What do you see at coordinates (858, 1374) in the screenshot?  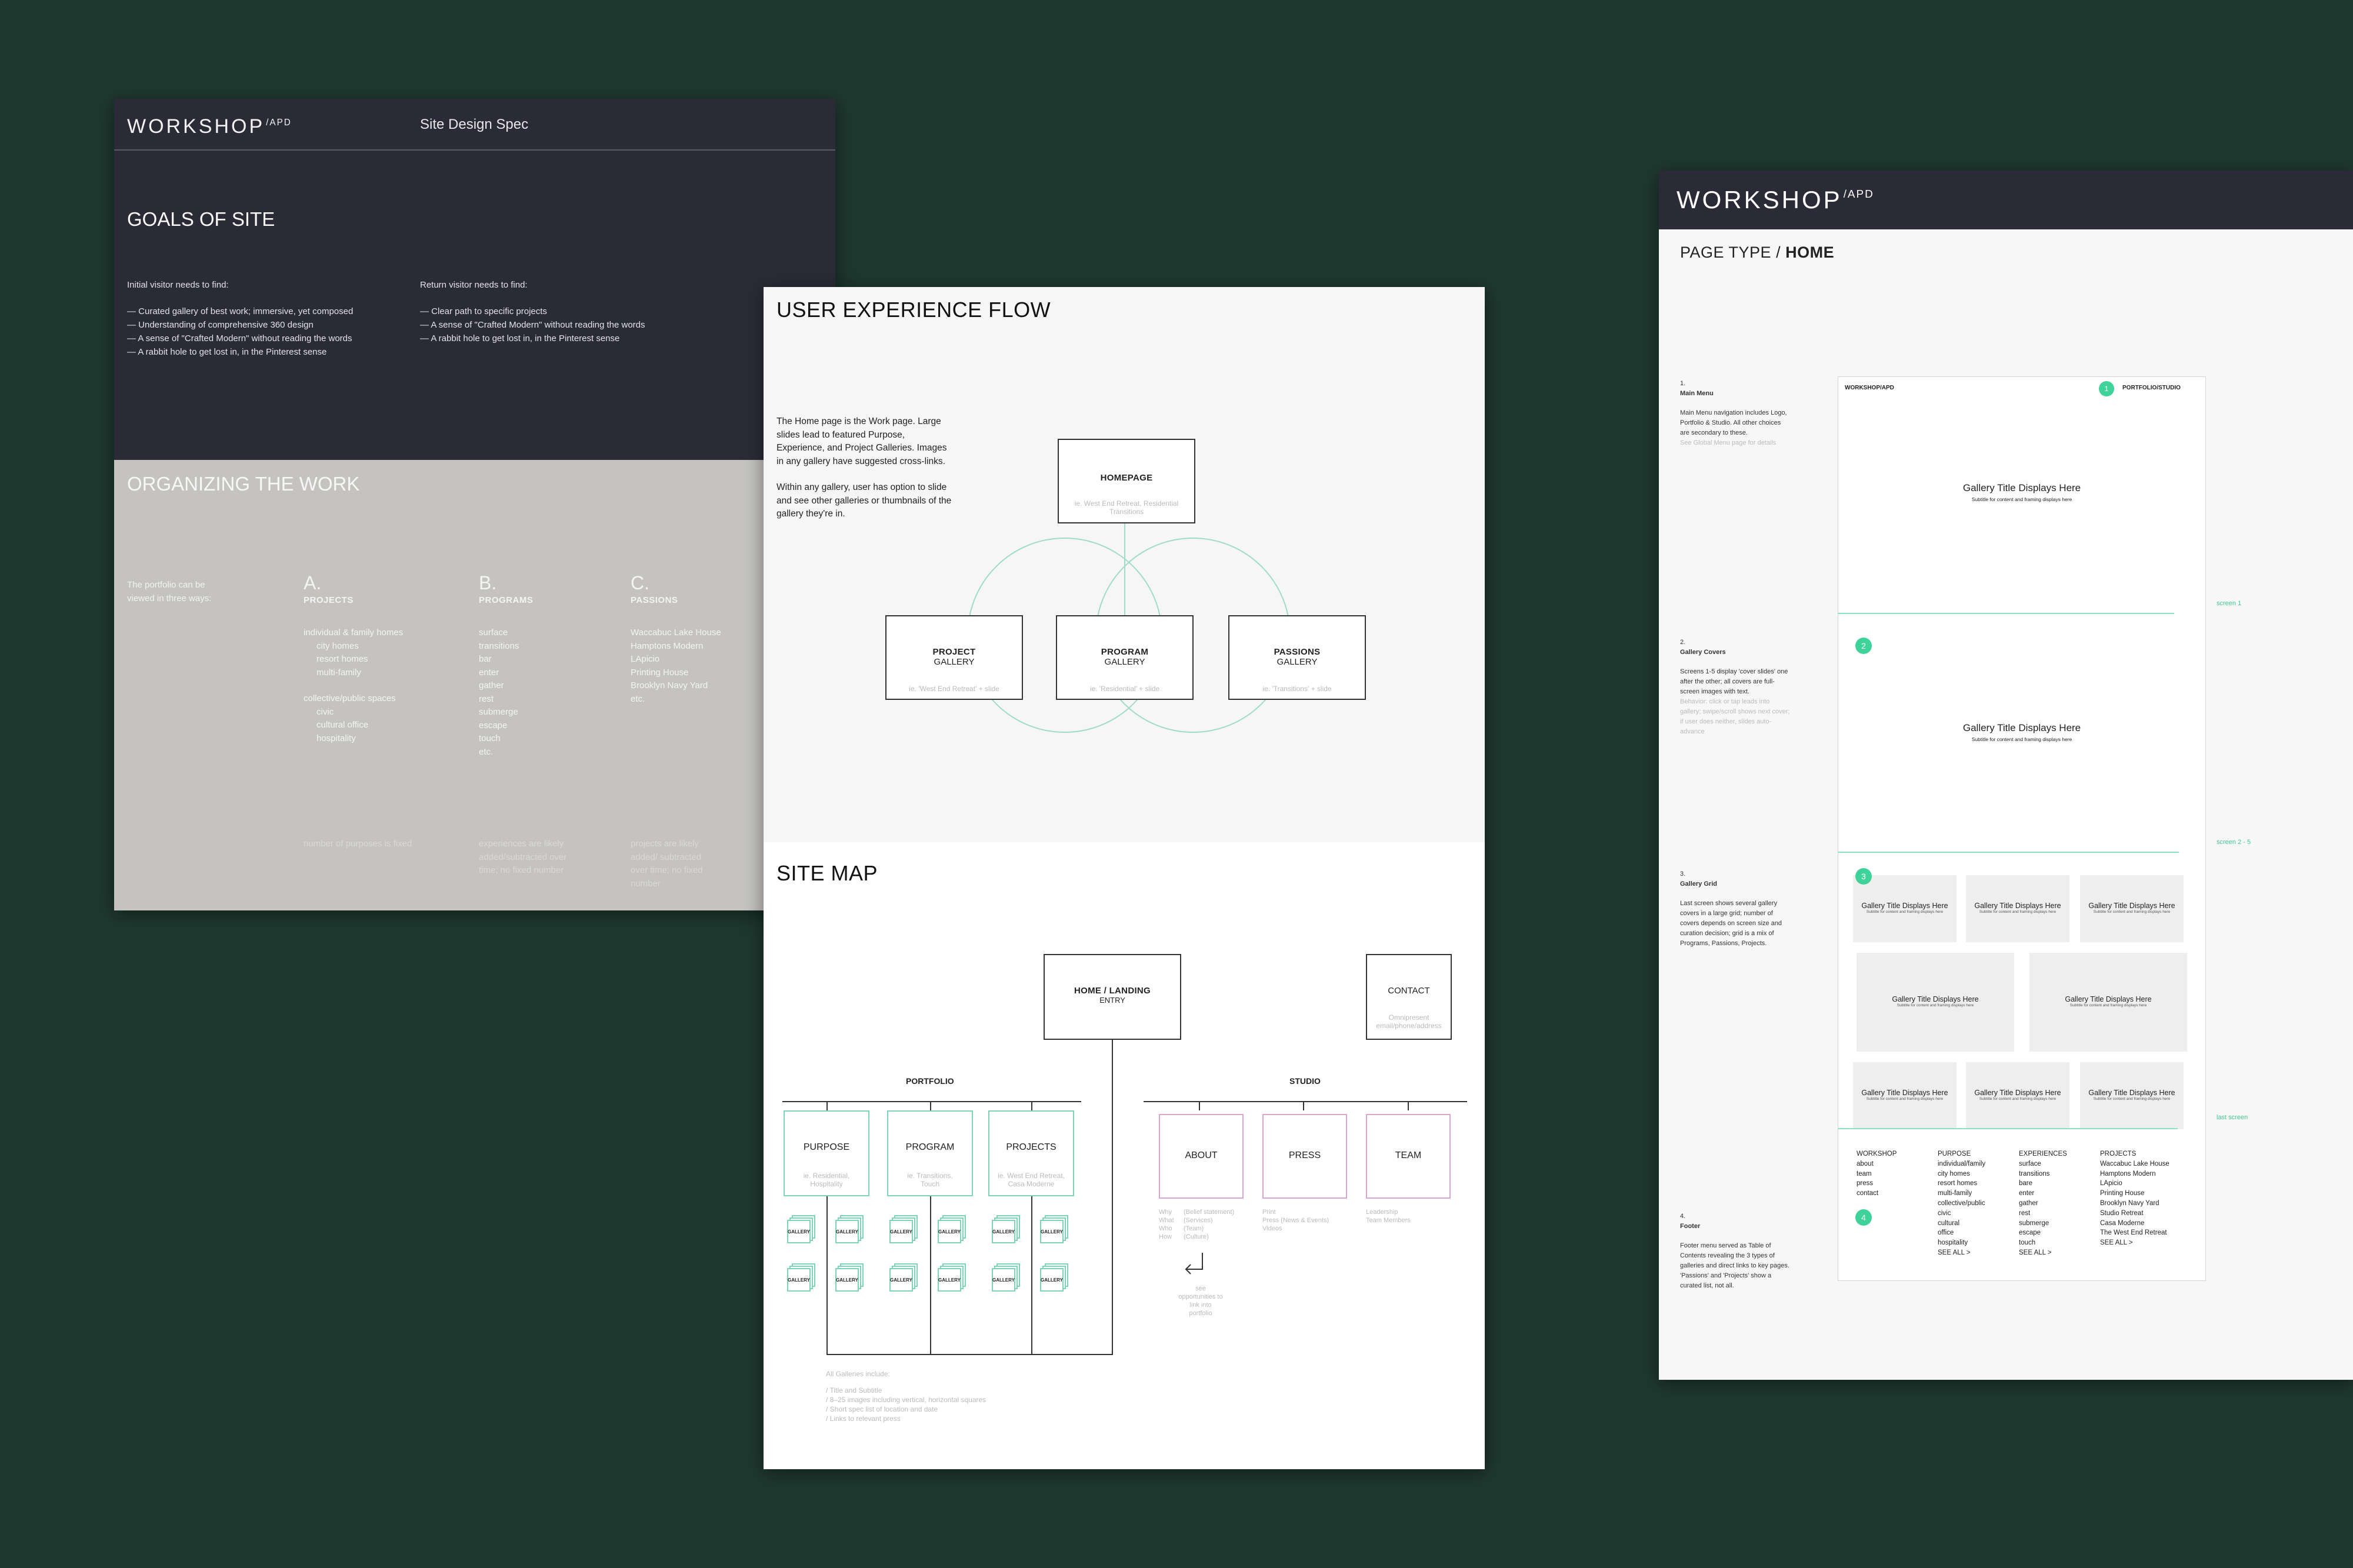 I see `galleries-heading: All Galleries include:` at bounding box center [858, 1374].